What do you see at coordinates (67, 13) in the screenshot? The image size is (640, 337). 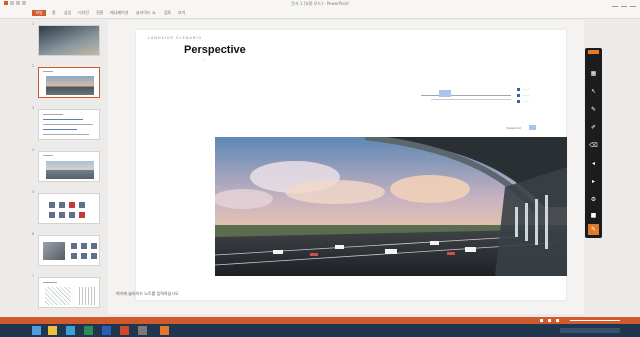 I see `tab-insert: 삽입` at bounding box center [67, 13].